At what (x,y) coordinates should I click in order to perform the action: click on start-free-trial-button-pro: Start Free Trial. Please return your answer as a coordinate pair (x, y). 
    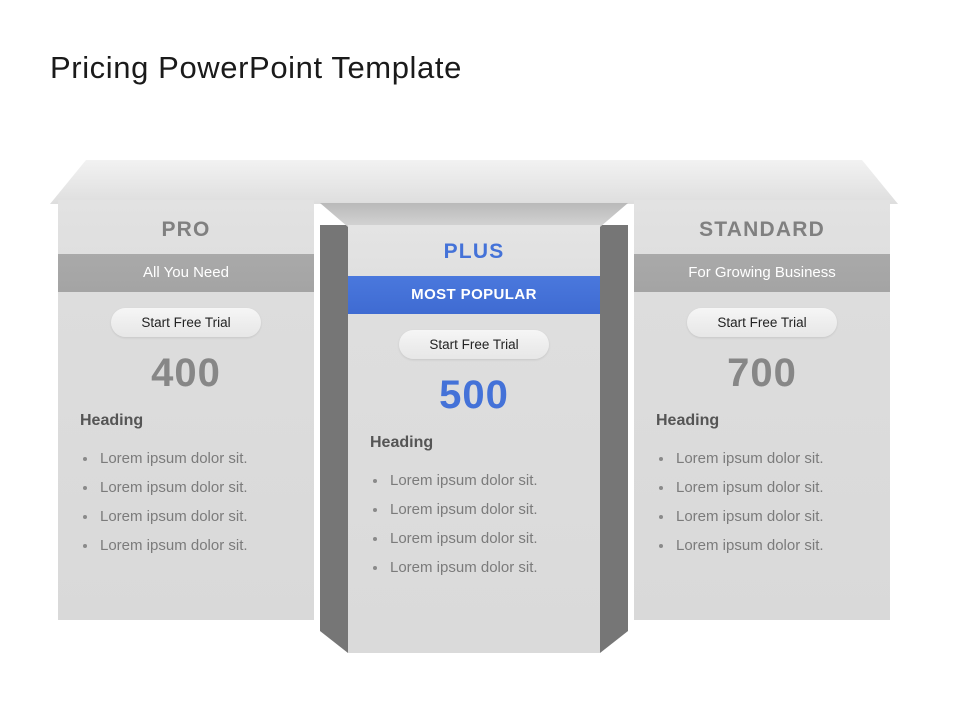
    Looking at the image, I should click on (186, 322).